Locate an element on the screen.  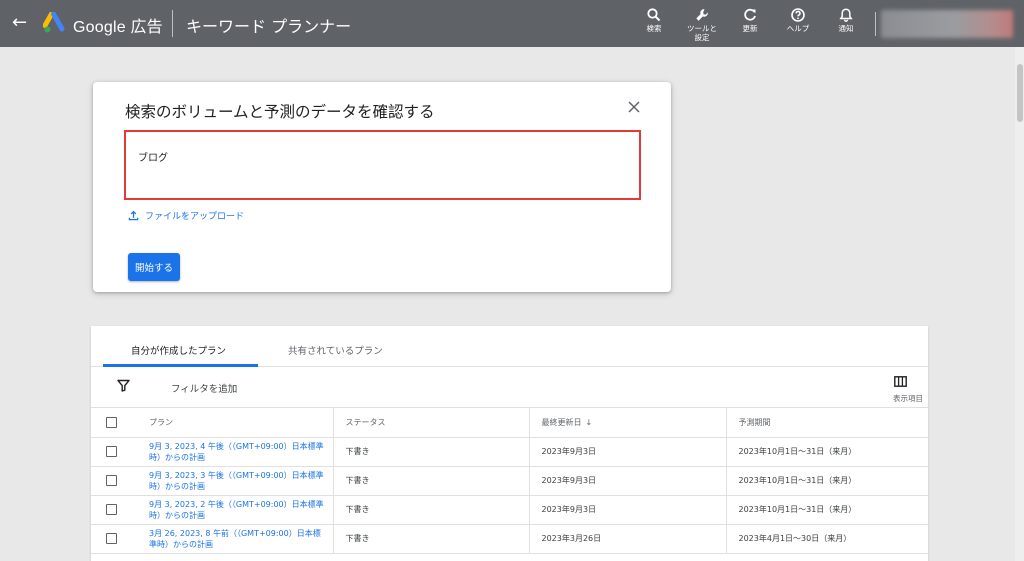
refresh-label: 更新 is located at coordinates (750, 28).